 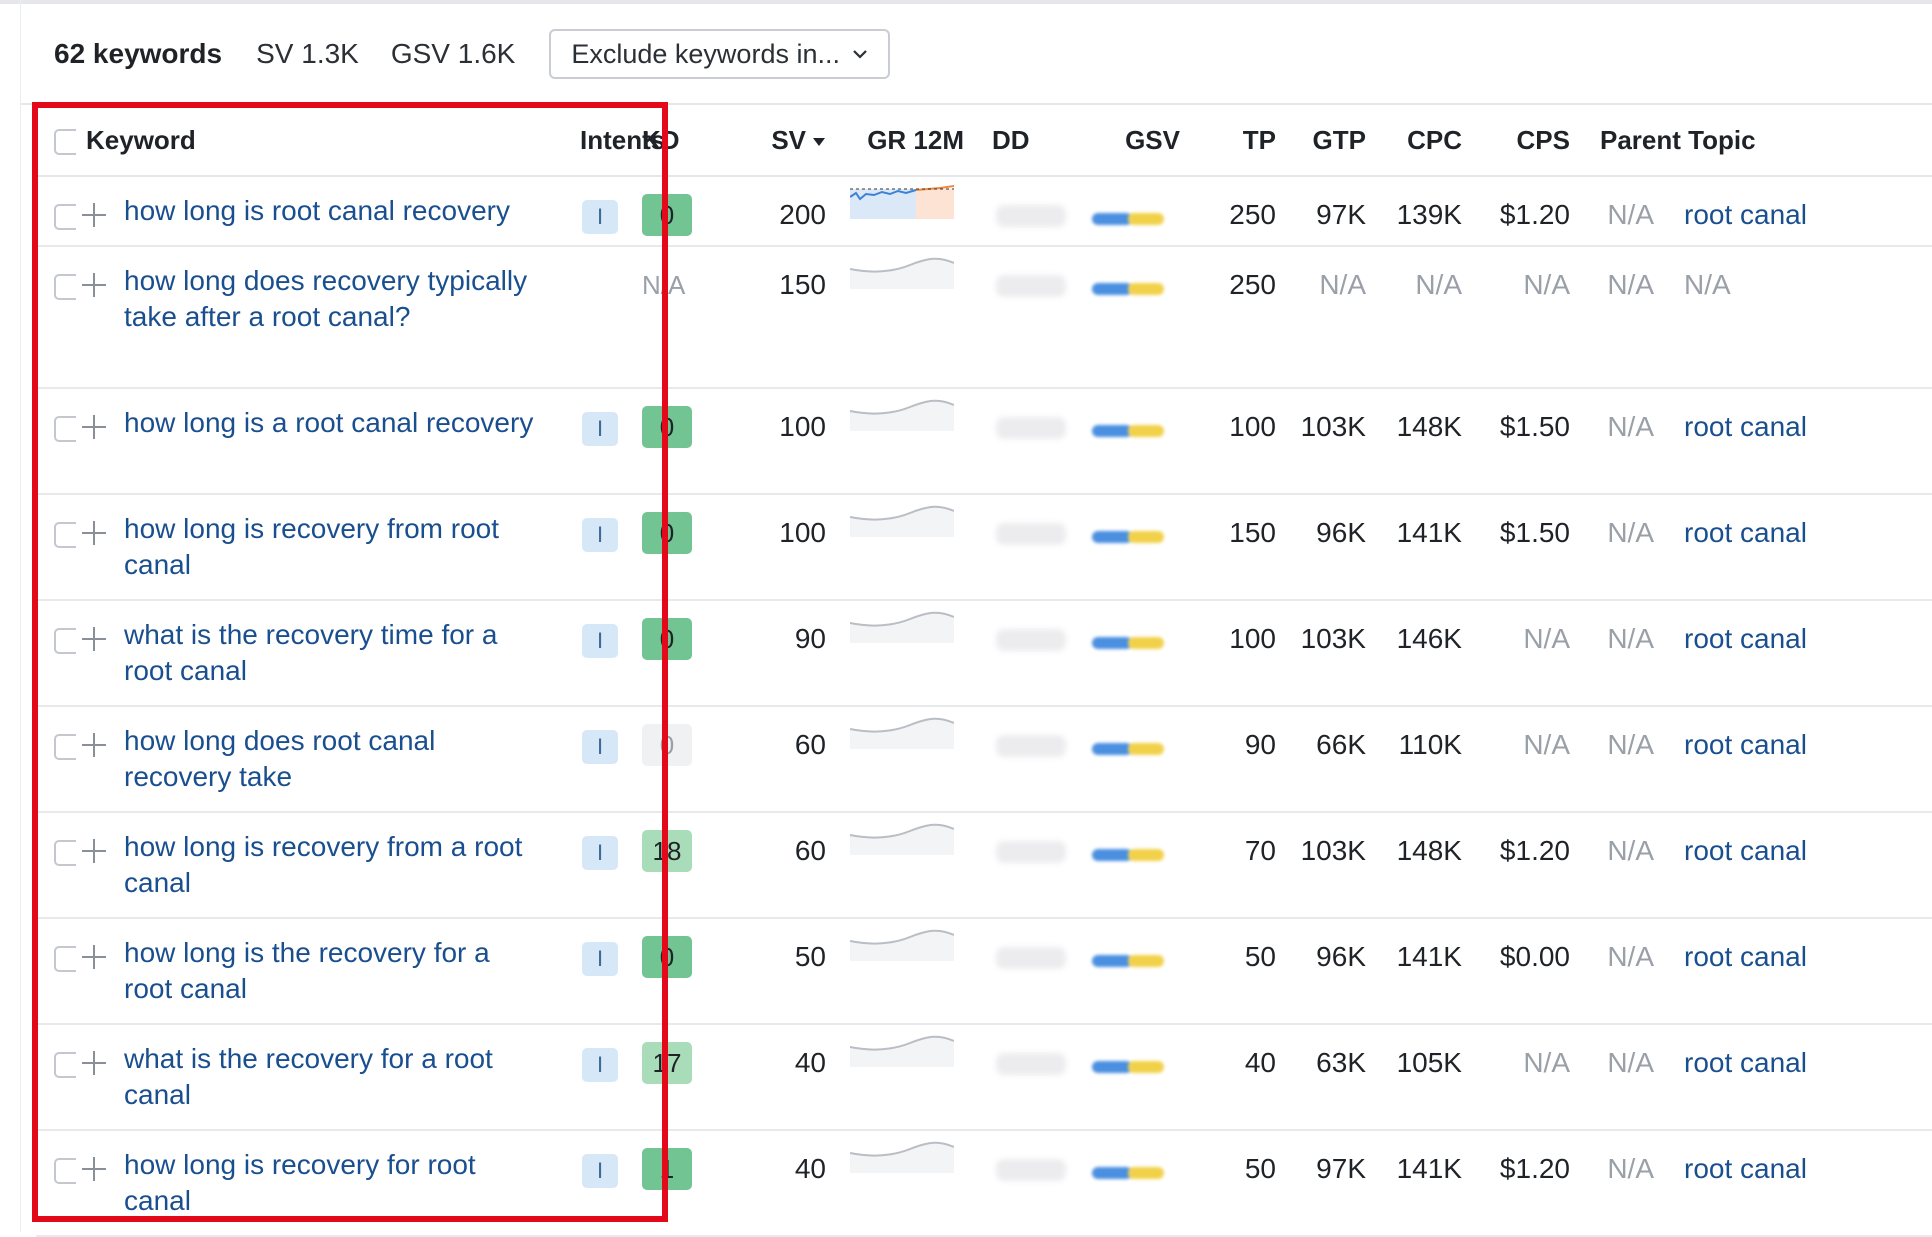 I want to click on gsv-value: 40, so click(x=1240, y=1077).